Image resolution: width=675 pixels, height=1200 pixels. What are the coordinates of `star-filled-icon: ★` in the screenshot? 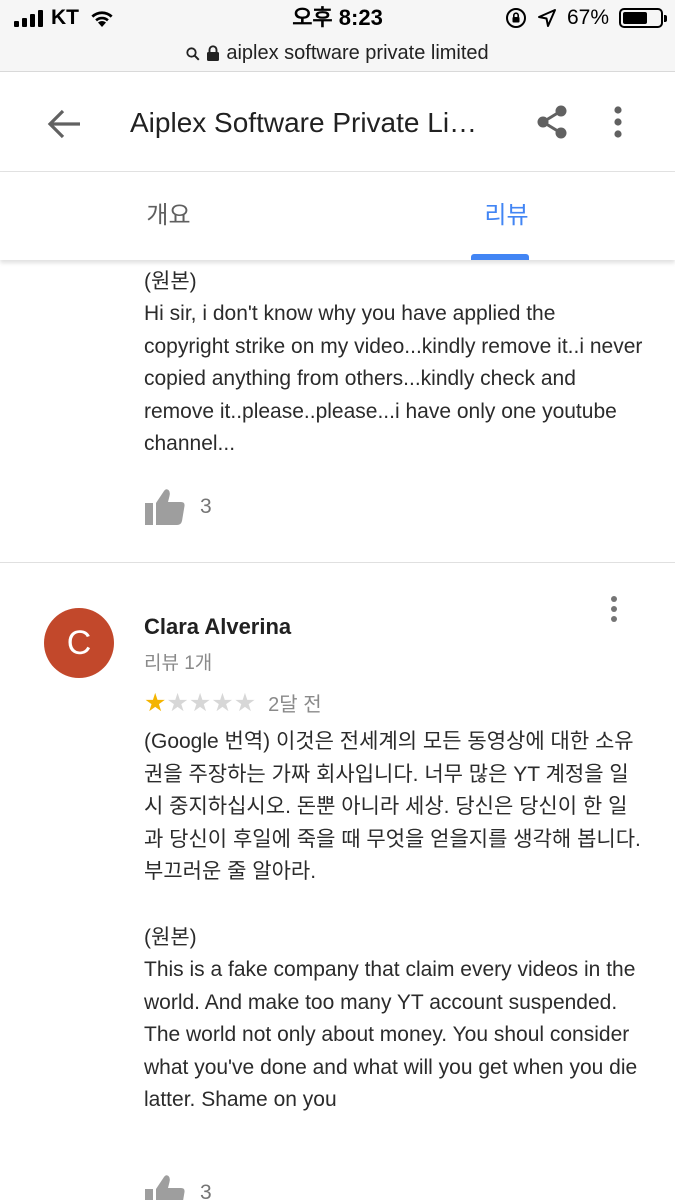 It's located at (155, 702).